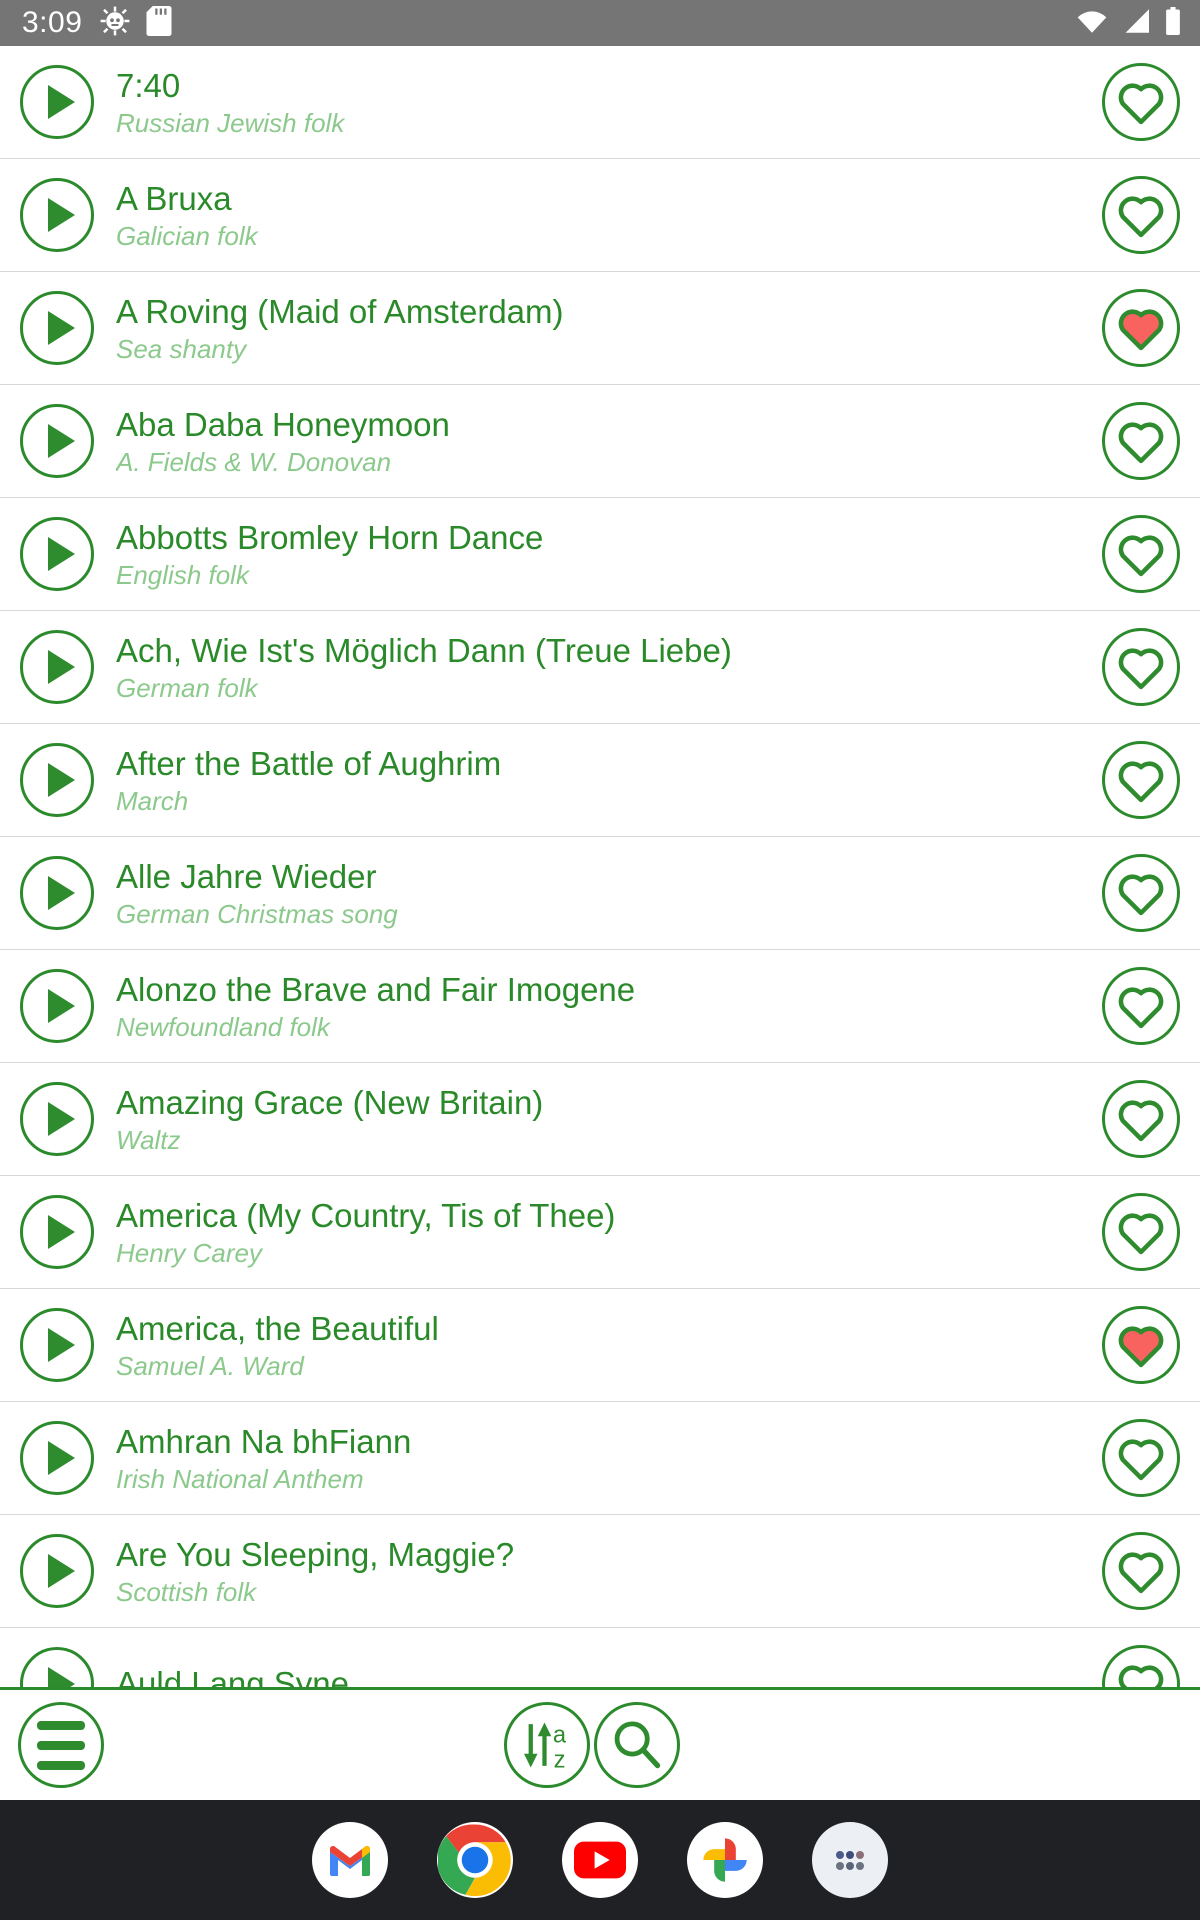 Image resolution: width=1200 pixels, height=1920 pixels. What do you see at coordinates (254, 461) in the screenshot?
I see `song-subtitle: A. Fields & W. Donovan` at bounding box center [254, 461].